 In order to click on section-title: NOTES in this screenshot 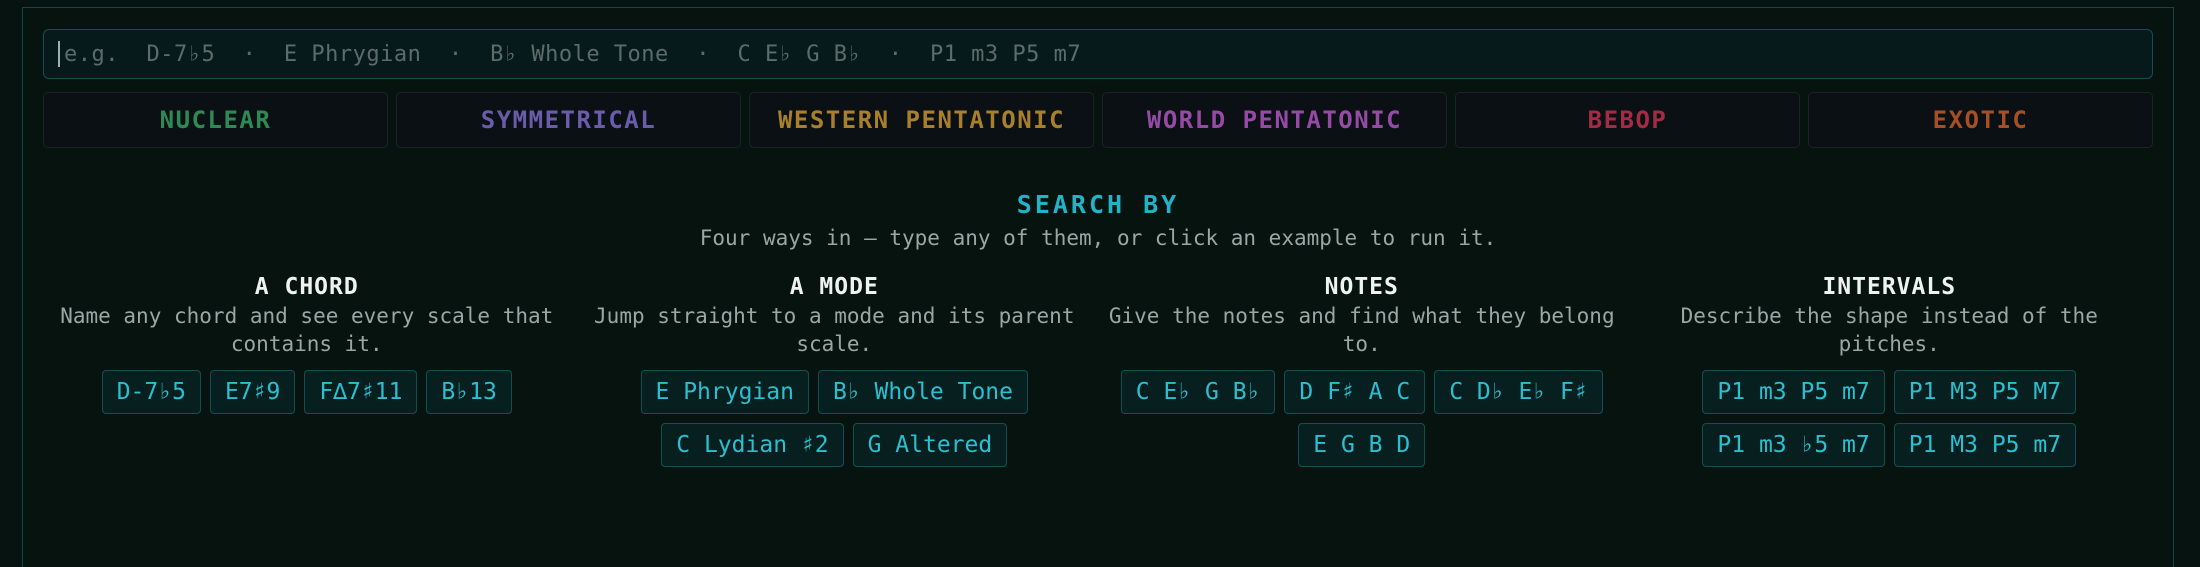, I will do `click(1361, 287)`.